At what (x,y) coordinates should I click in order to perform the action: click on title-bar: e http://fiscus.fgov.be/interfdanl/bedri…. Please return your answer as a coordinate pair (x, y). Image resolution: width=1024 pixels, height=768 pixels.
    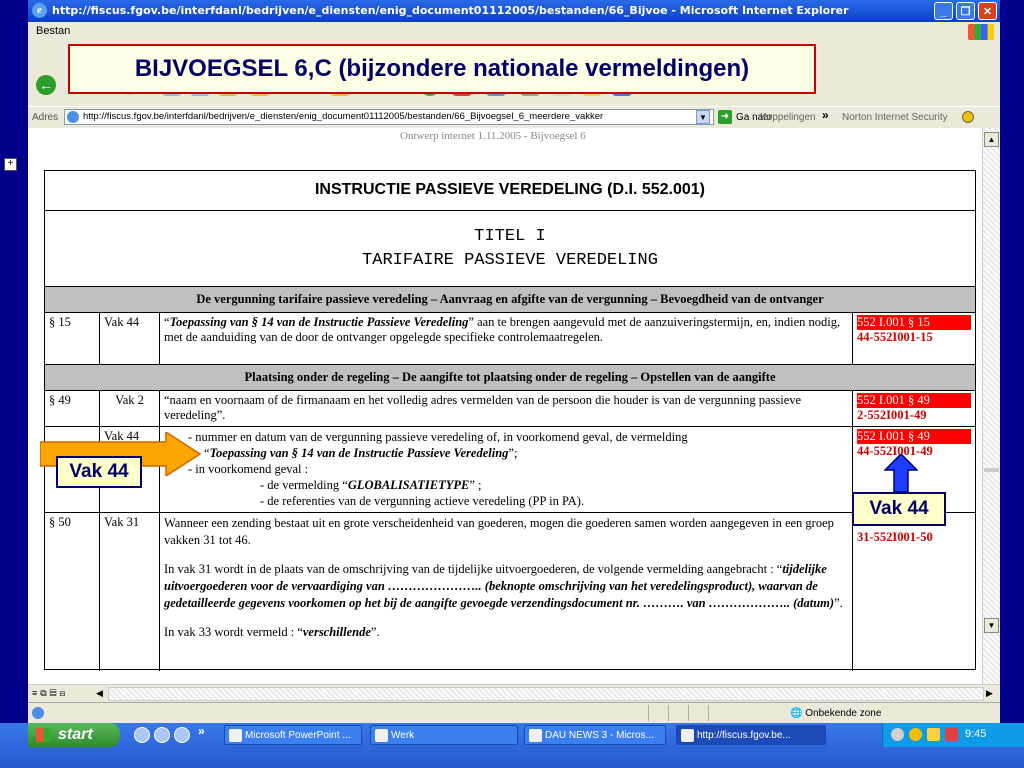
    Looking at the image, I should click on (514, 11).